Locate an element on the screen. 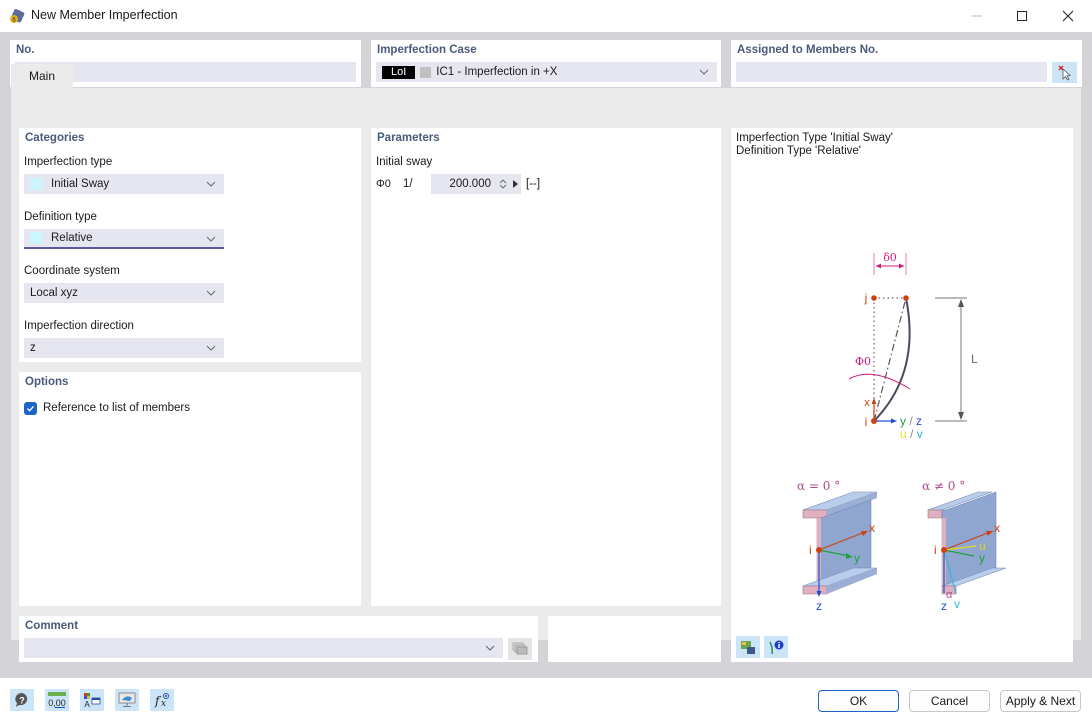 This screenshot has height=722, width=1092. imperfection-type-value: Initial Sway is located at coordinates (80, 184).